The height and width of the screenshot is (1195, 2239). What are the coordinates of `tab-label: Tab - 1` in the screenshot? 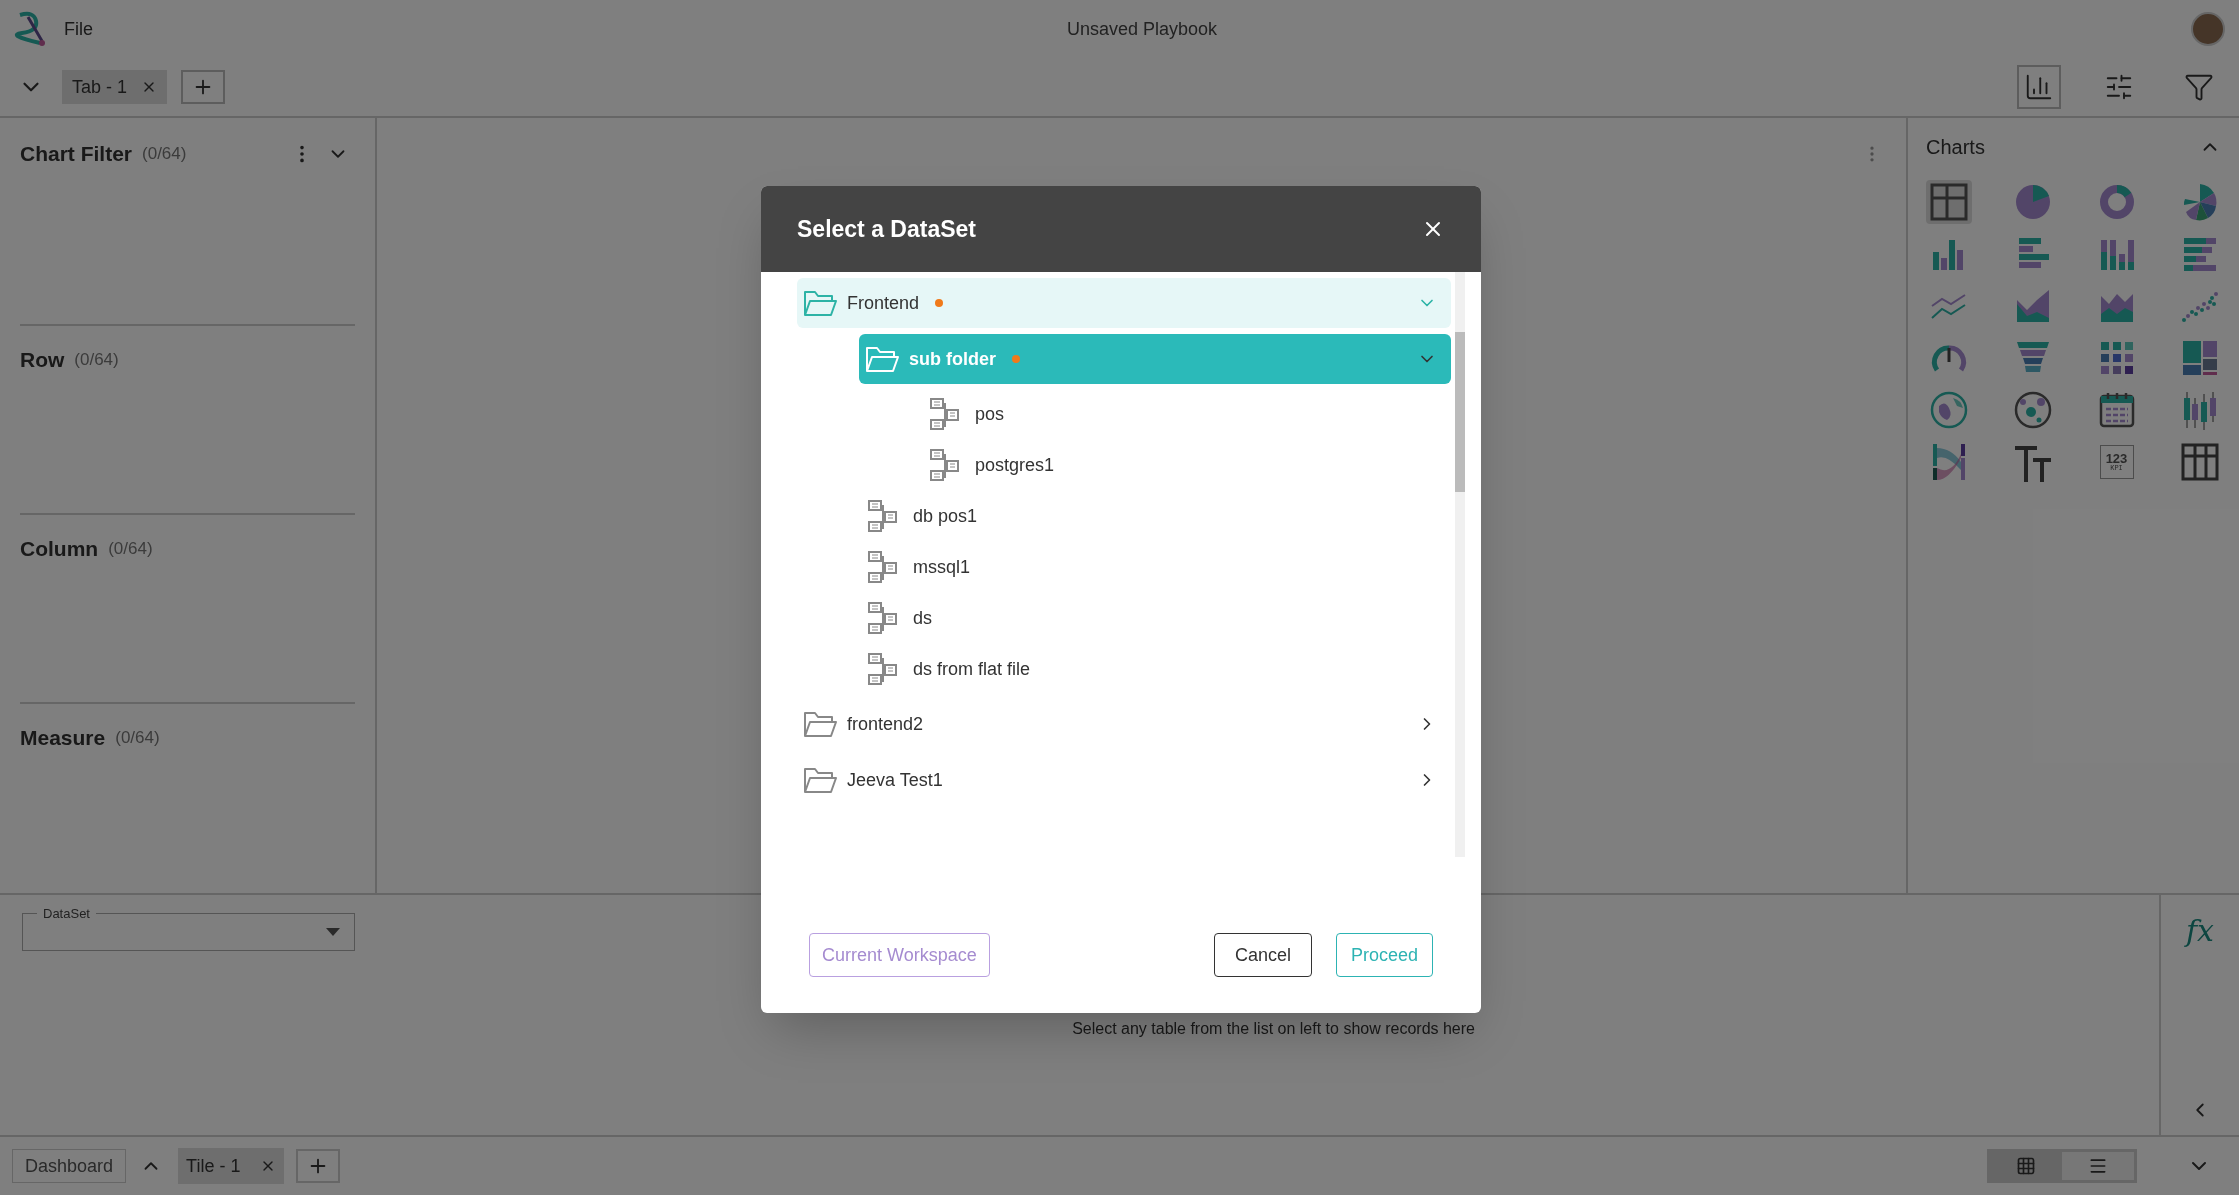 It's located at (100, 87).